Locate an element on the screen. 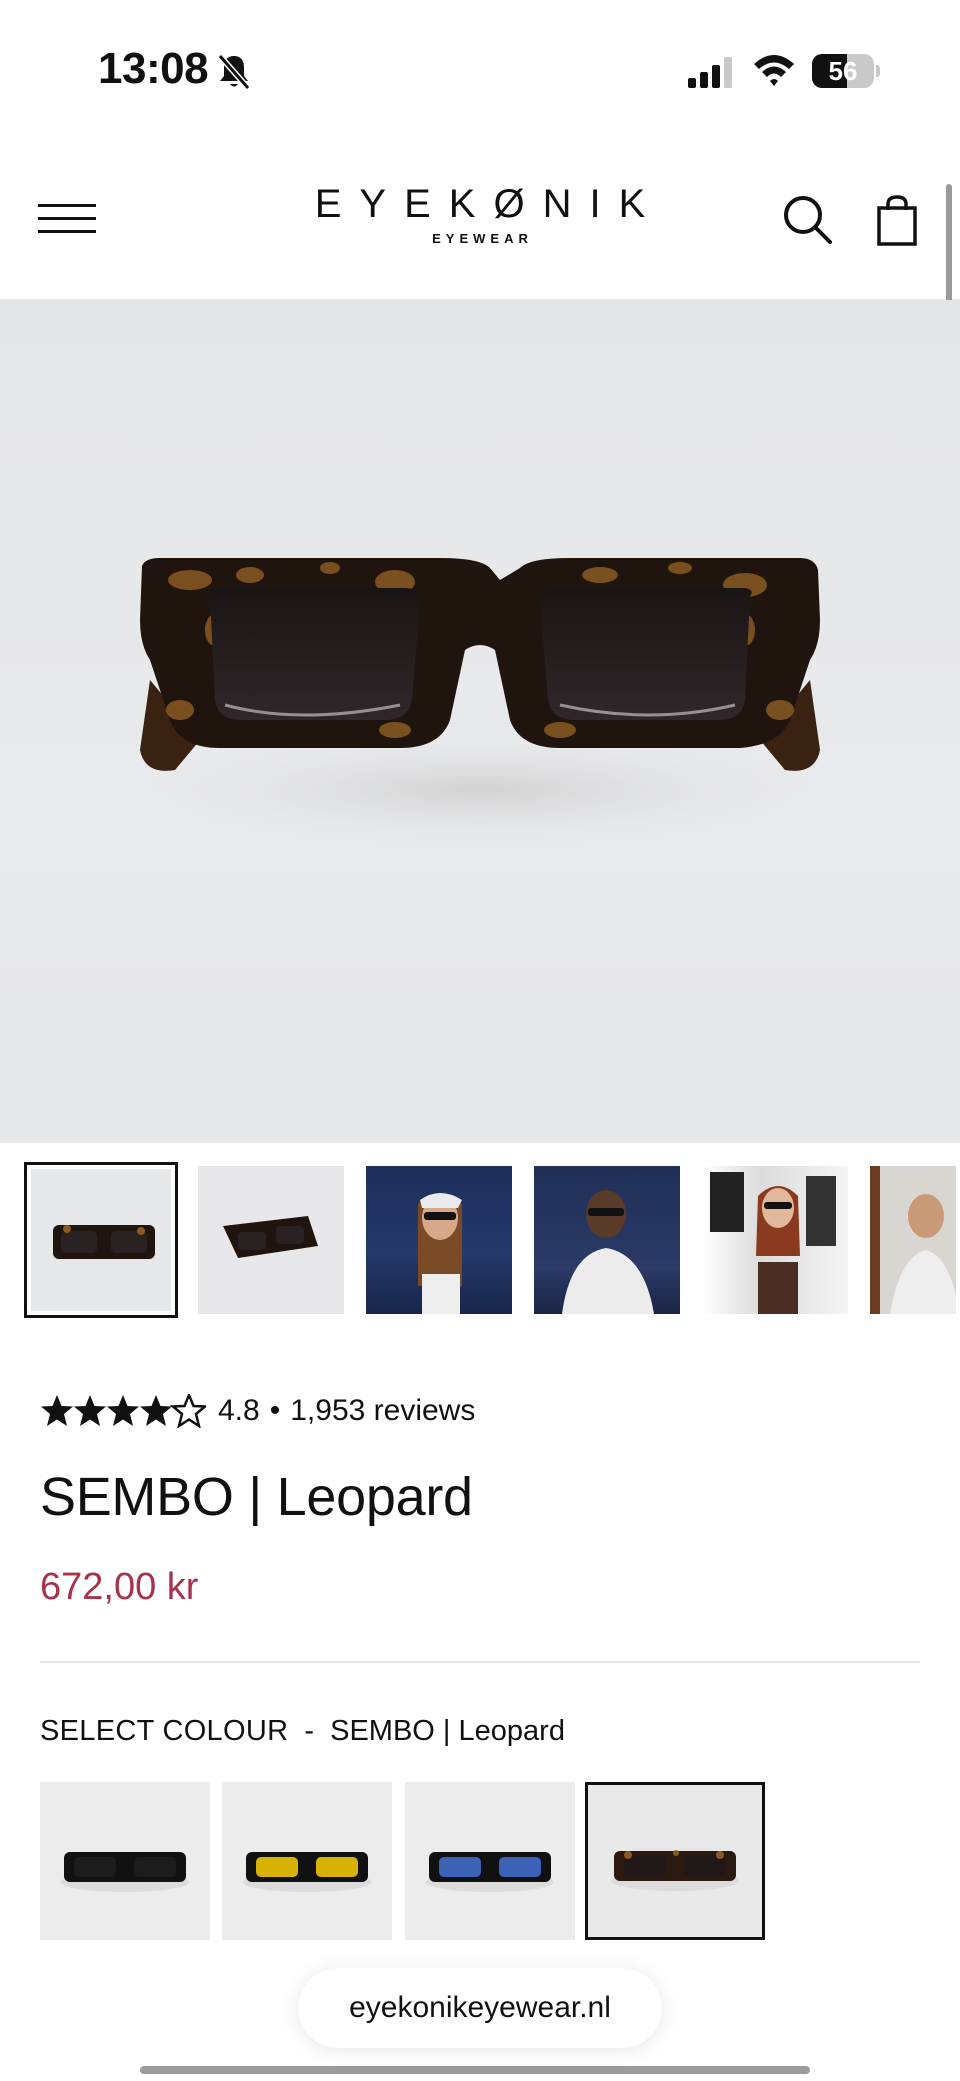  colour-swatch-blue is located at coordinates (490, 1861).